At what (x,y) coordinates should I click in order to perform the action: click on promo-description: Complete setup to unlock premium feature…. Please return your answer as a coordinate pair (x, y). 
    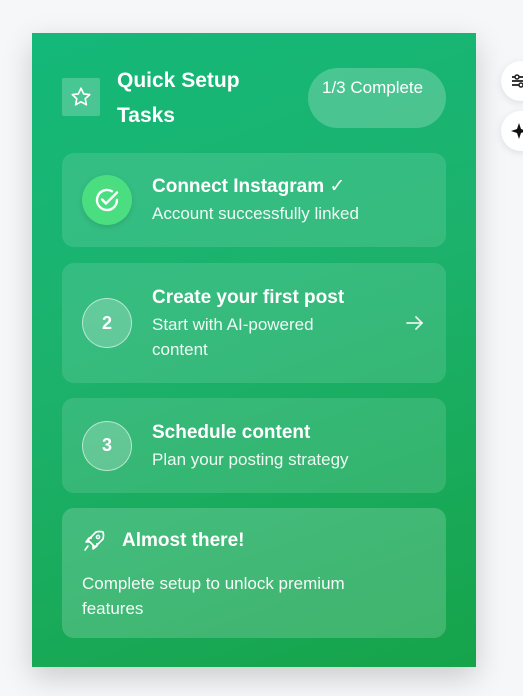
    Looking at the image, I should click on (213, 596).